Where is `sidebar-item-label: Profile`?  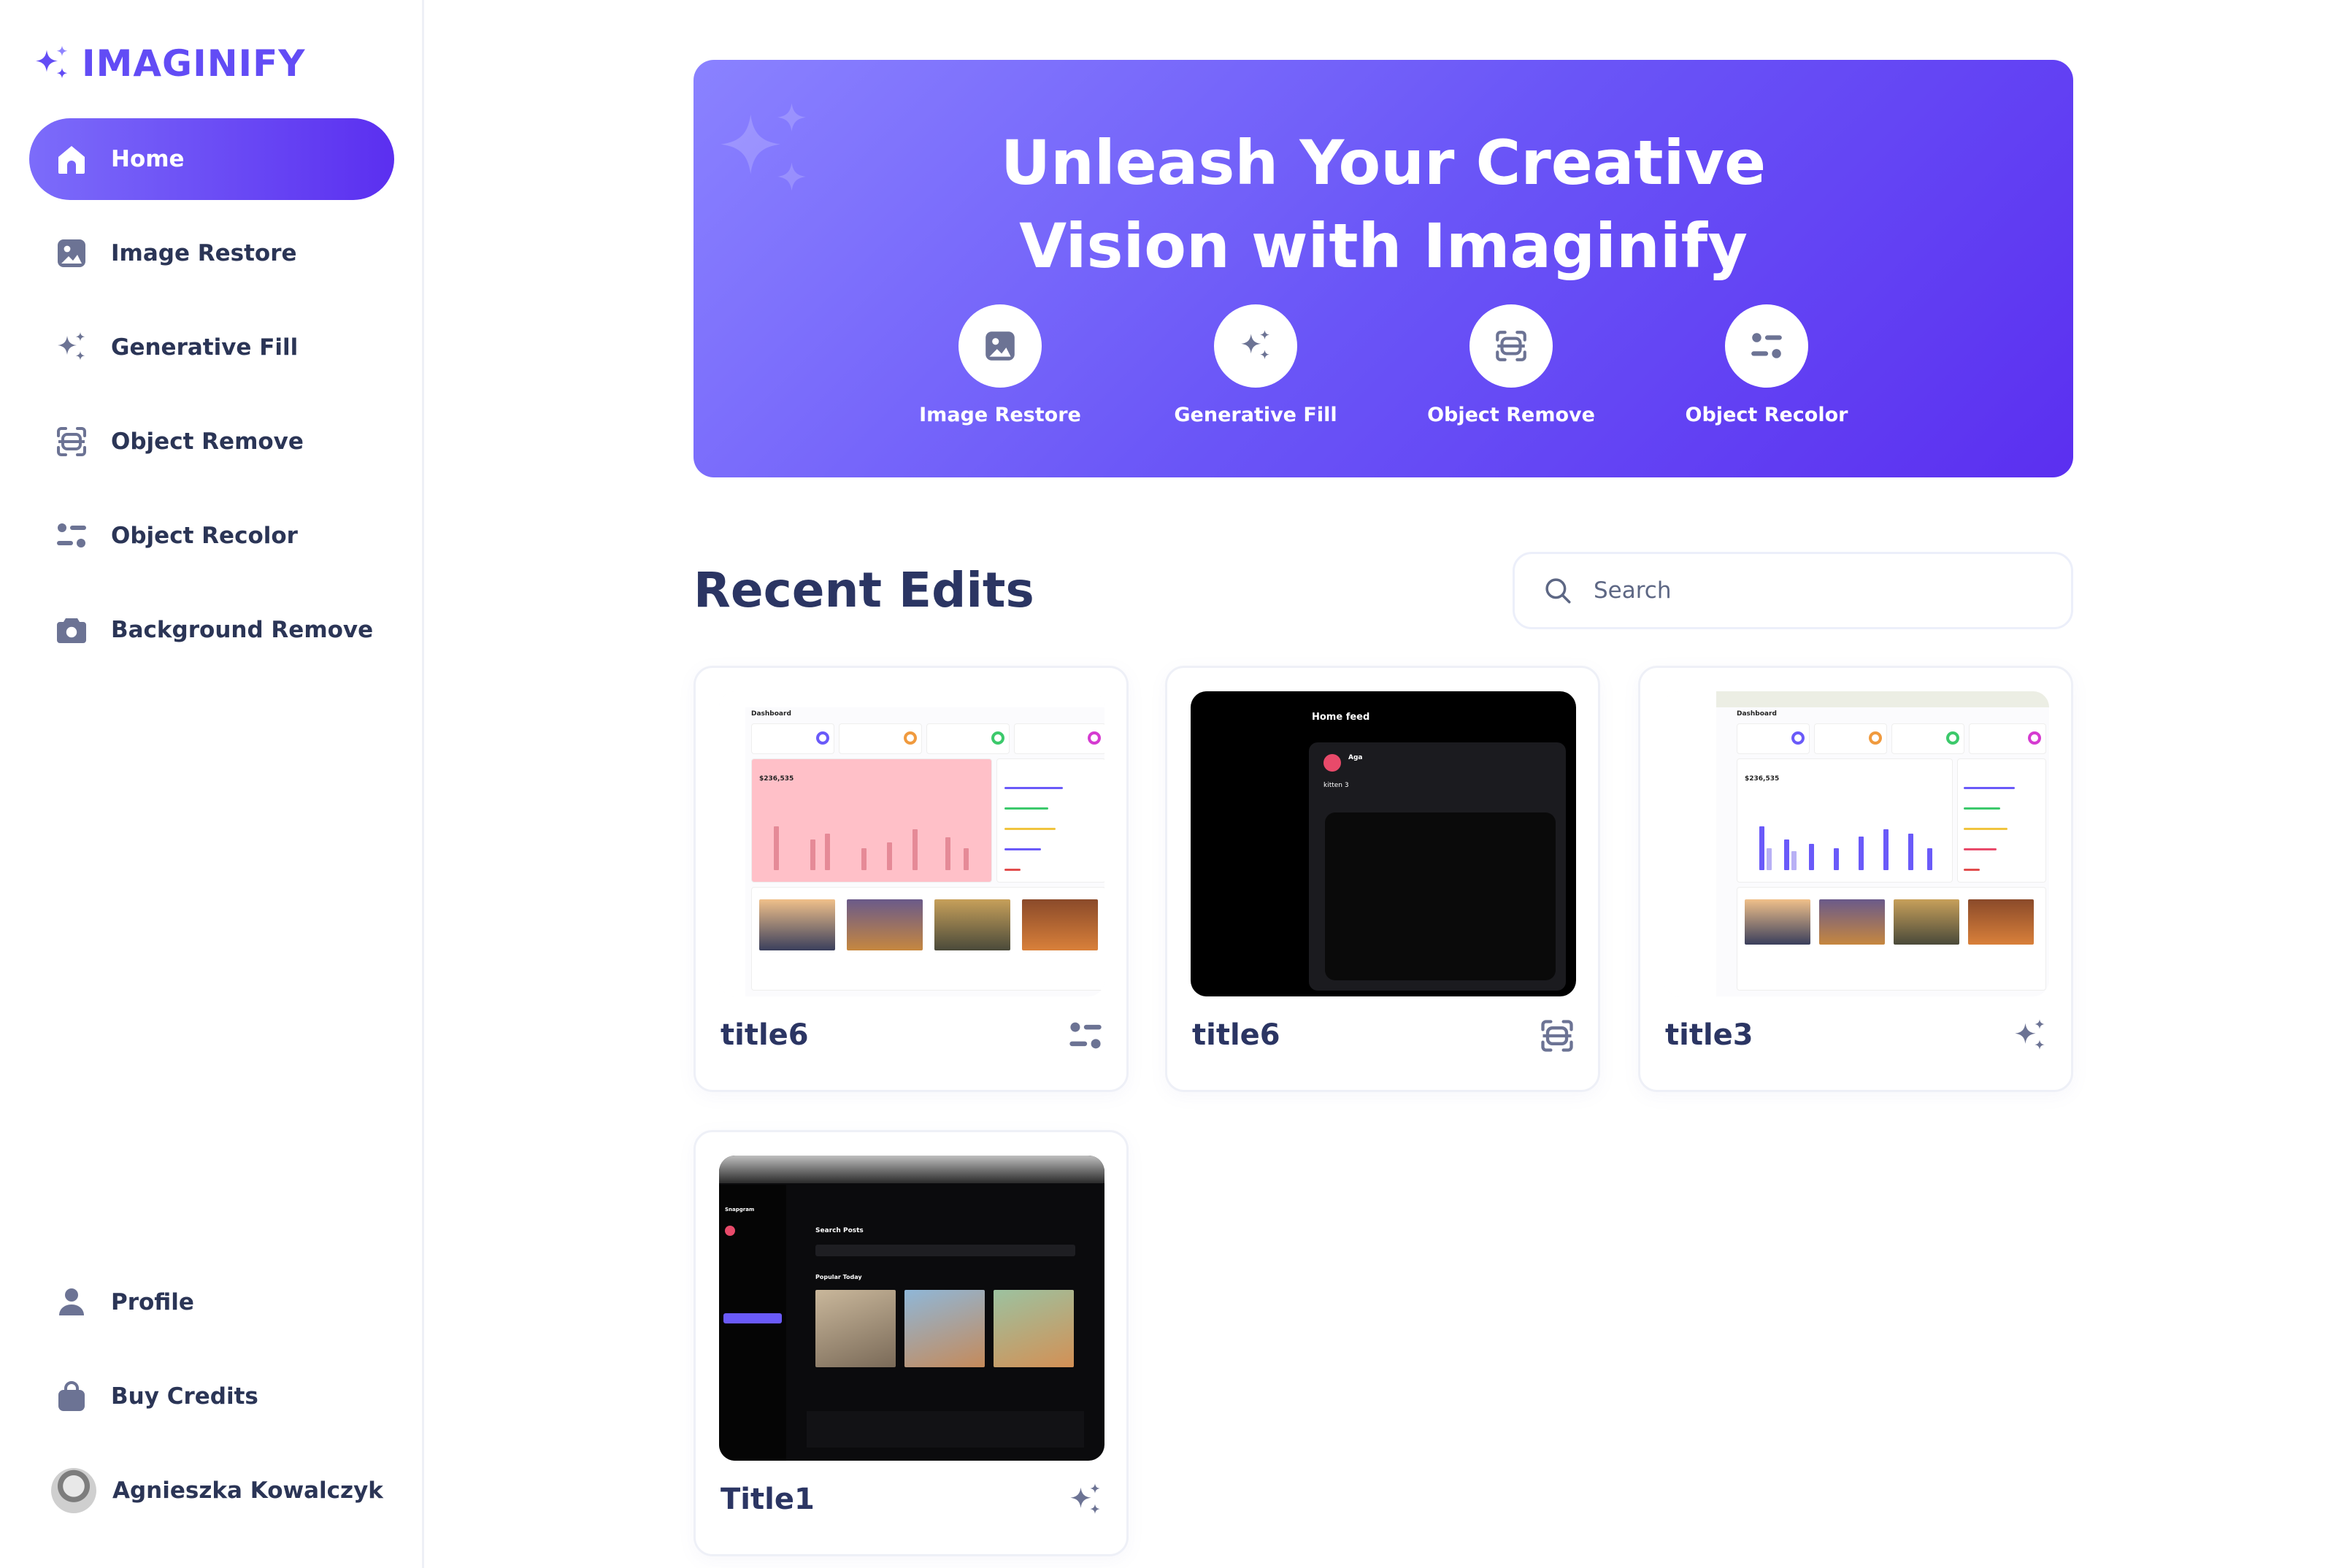 sidebar-item-label: Profile is located at coordinates (152, 1302).